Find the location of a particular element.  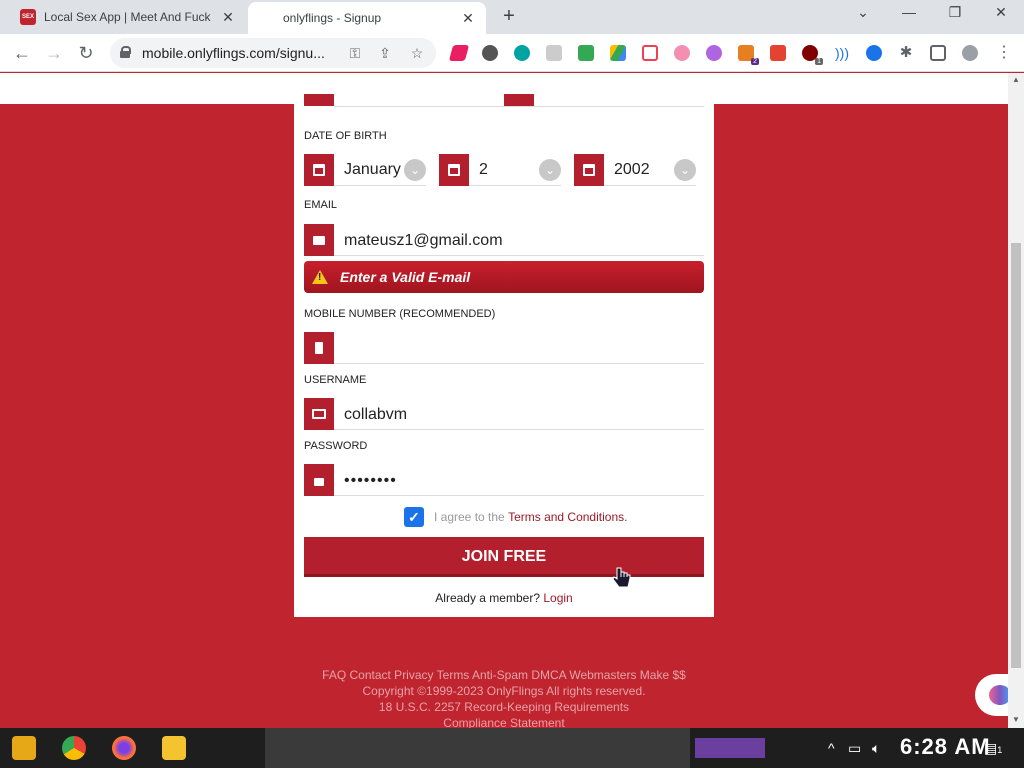

extension-feather-icon is located at coordinates (459, 53).